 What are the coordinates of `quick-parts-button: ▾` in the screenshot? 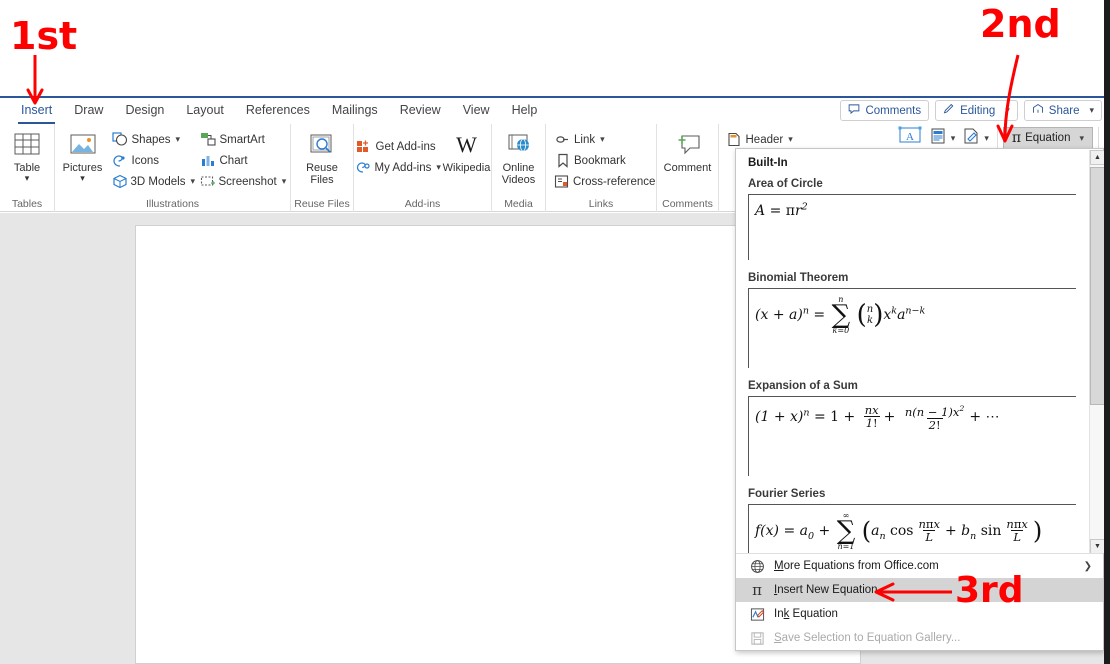 It's located at (943, 138).